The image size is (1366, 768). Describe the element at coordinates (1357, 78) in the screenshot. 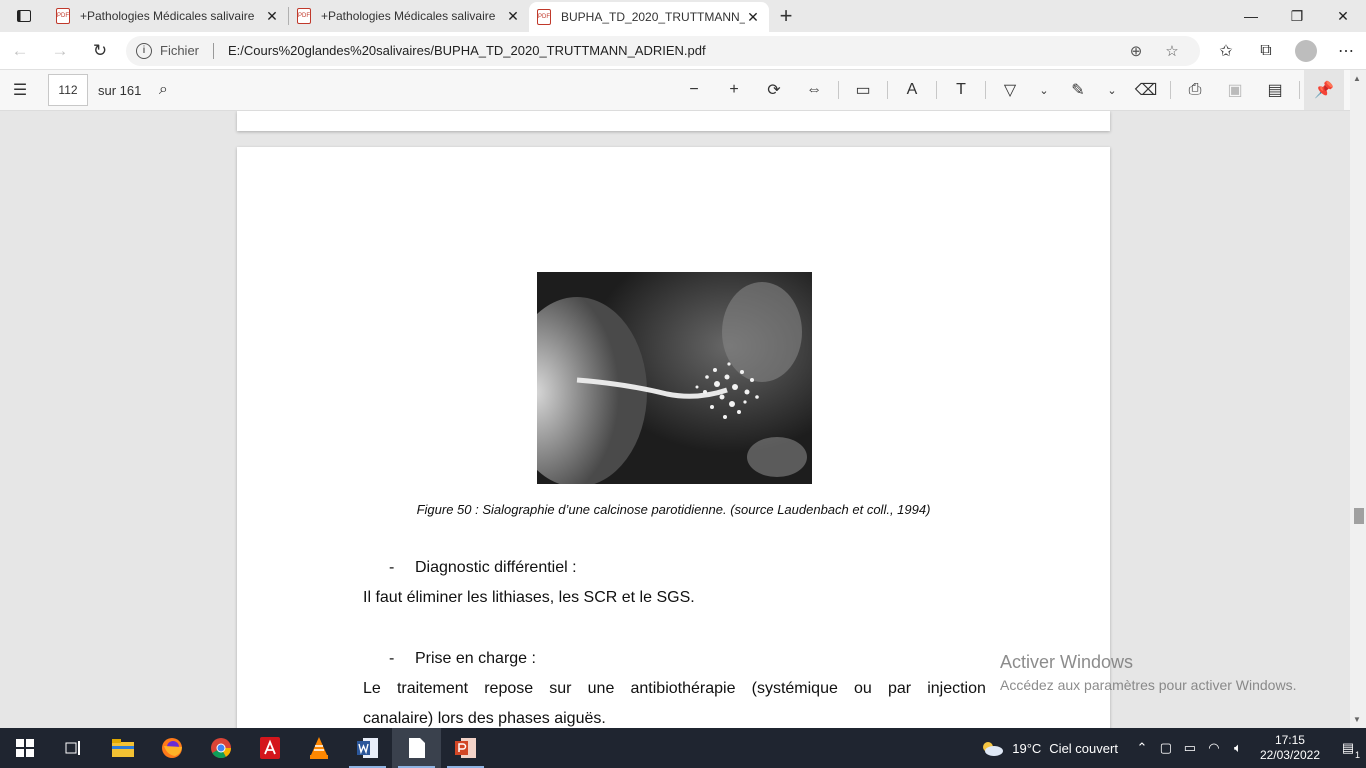

I see `scroll-up-icon: ▲` at that location.